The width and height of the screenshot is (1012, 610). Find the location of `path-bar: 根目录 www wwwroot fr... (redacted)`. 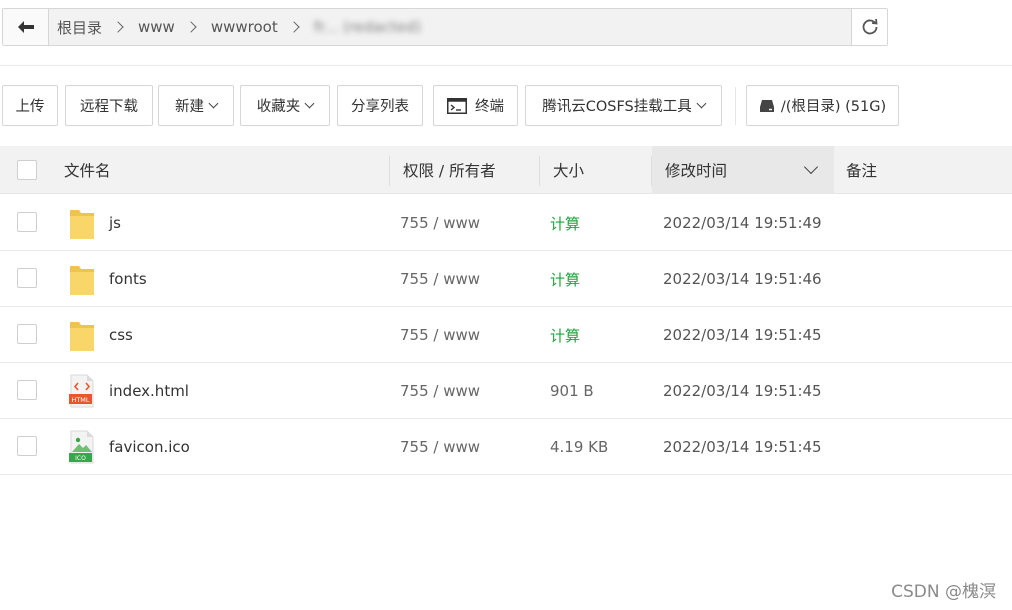

path-bar: 根目录 www wwwroot fr... (redacted) is located at coordinates (445, 27).